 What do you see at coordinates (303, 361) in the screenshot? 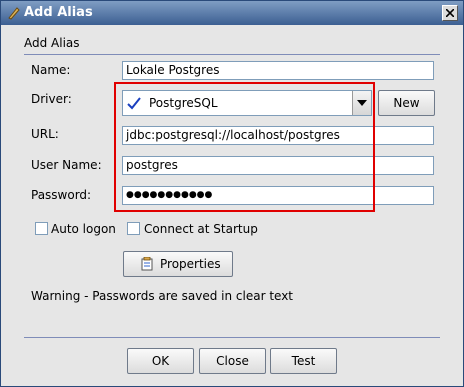
I see `test-button: Test` at bounding box center [303, 361].